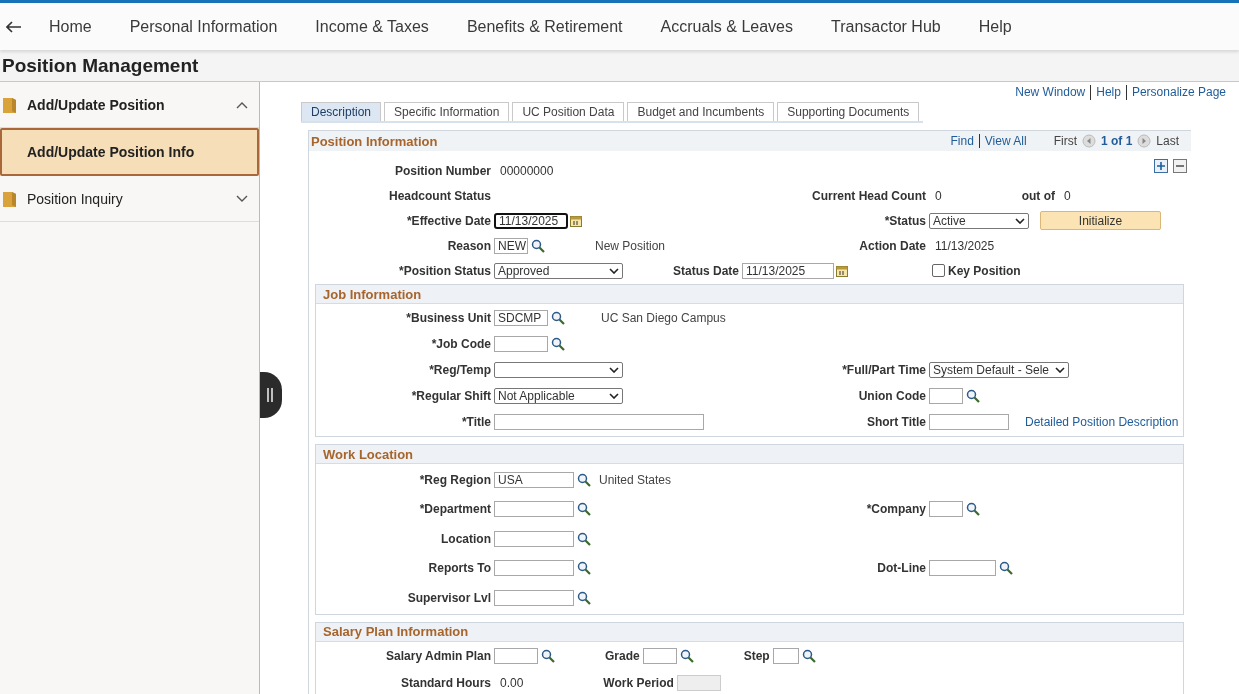 The height and width of the screenshot is (694, 1239). What do you see at coordinates (534, 479) in the screenshot?
I see `text-field: USA` at bounding box center [534, 479].